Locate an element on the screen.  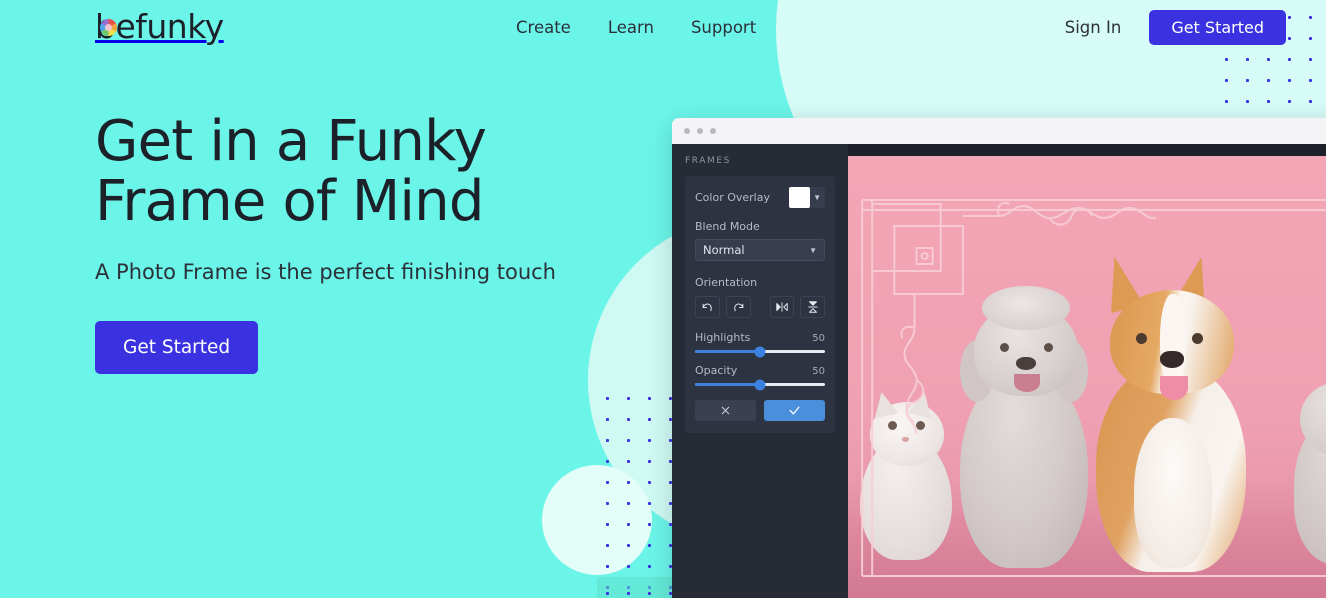
panel-title: FRAMES is located at coordinates (708, 161).